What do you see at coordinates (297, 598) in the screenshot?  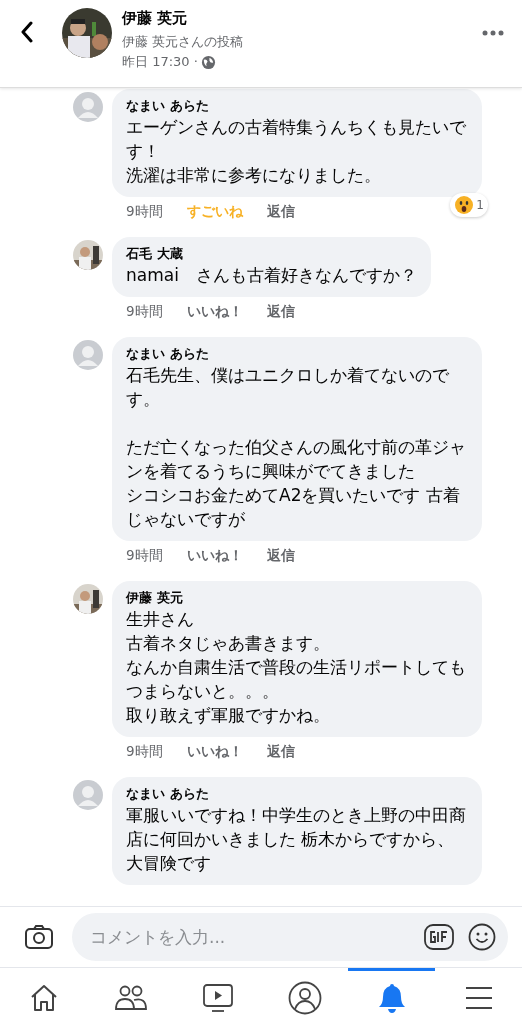 I see `comment-author: 伊藤 英元` at bounding box center [297, 598].